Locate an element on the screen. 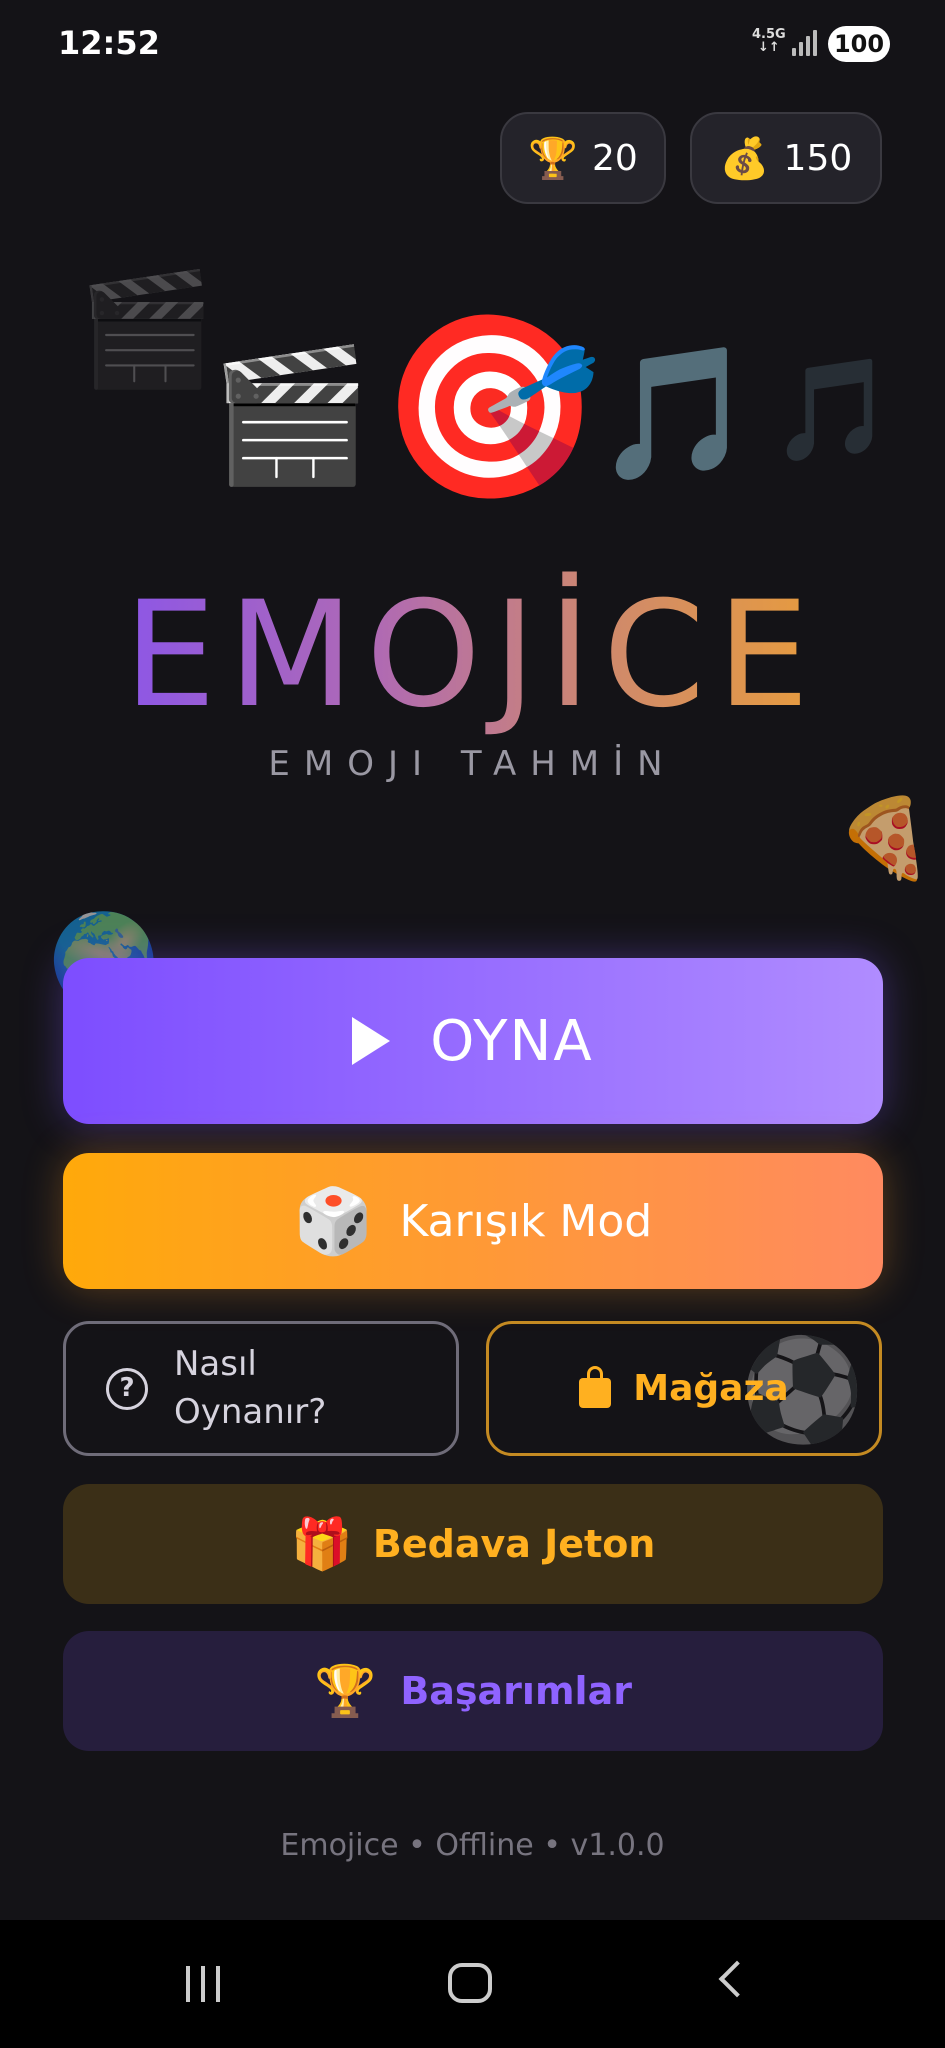 This screenshot has height=2048, width=945. mixed-mode-button: 🎲 Karışık Mod is located at coordinates (473, 1221).